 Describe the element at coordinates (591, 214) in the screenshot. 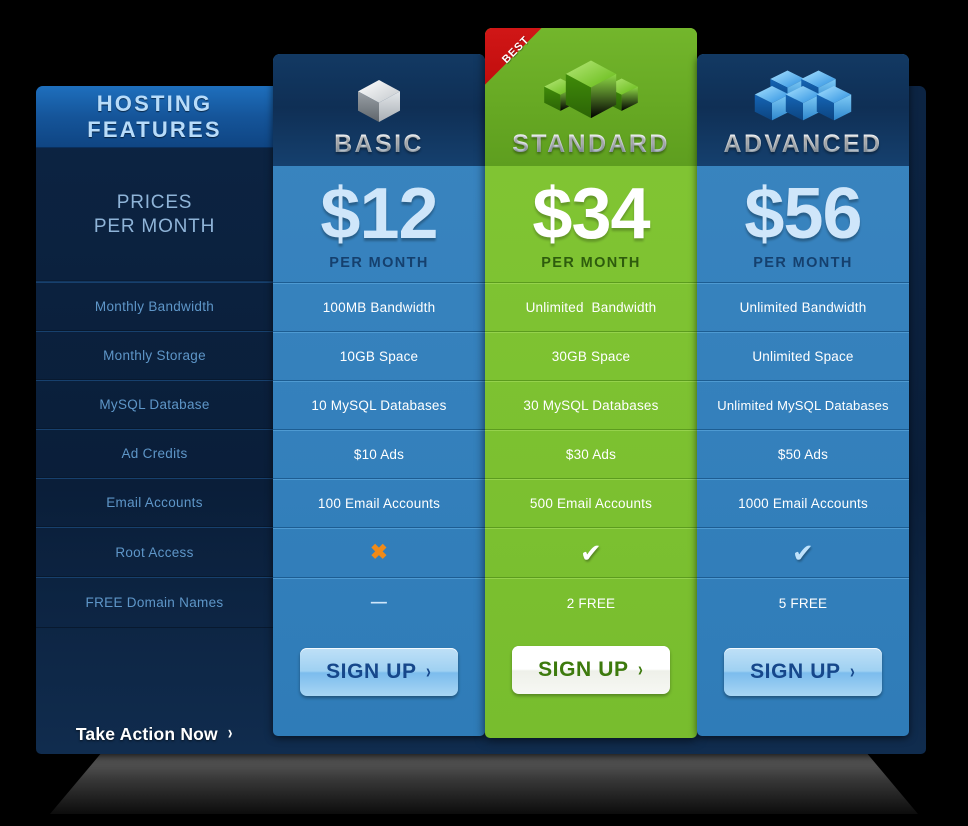

I see `price-standard: $34` at that location.